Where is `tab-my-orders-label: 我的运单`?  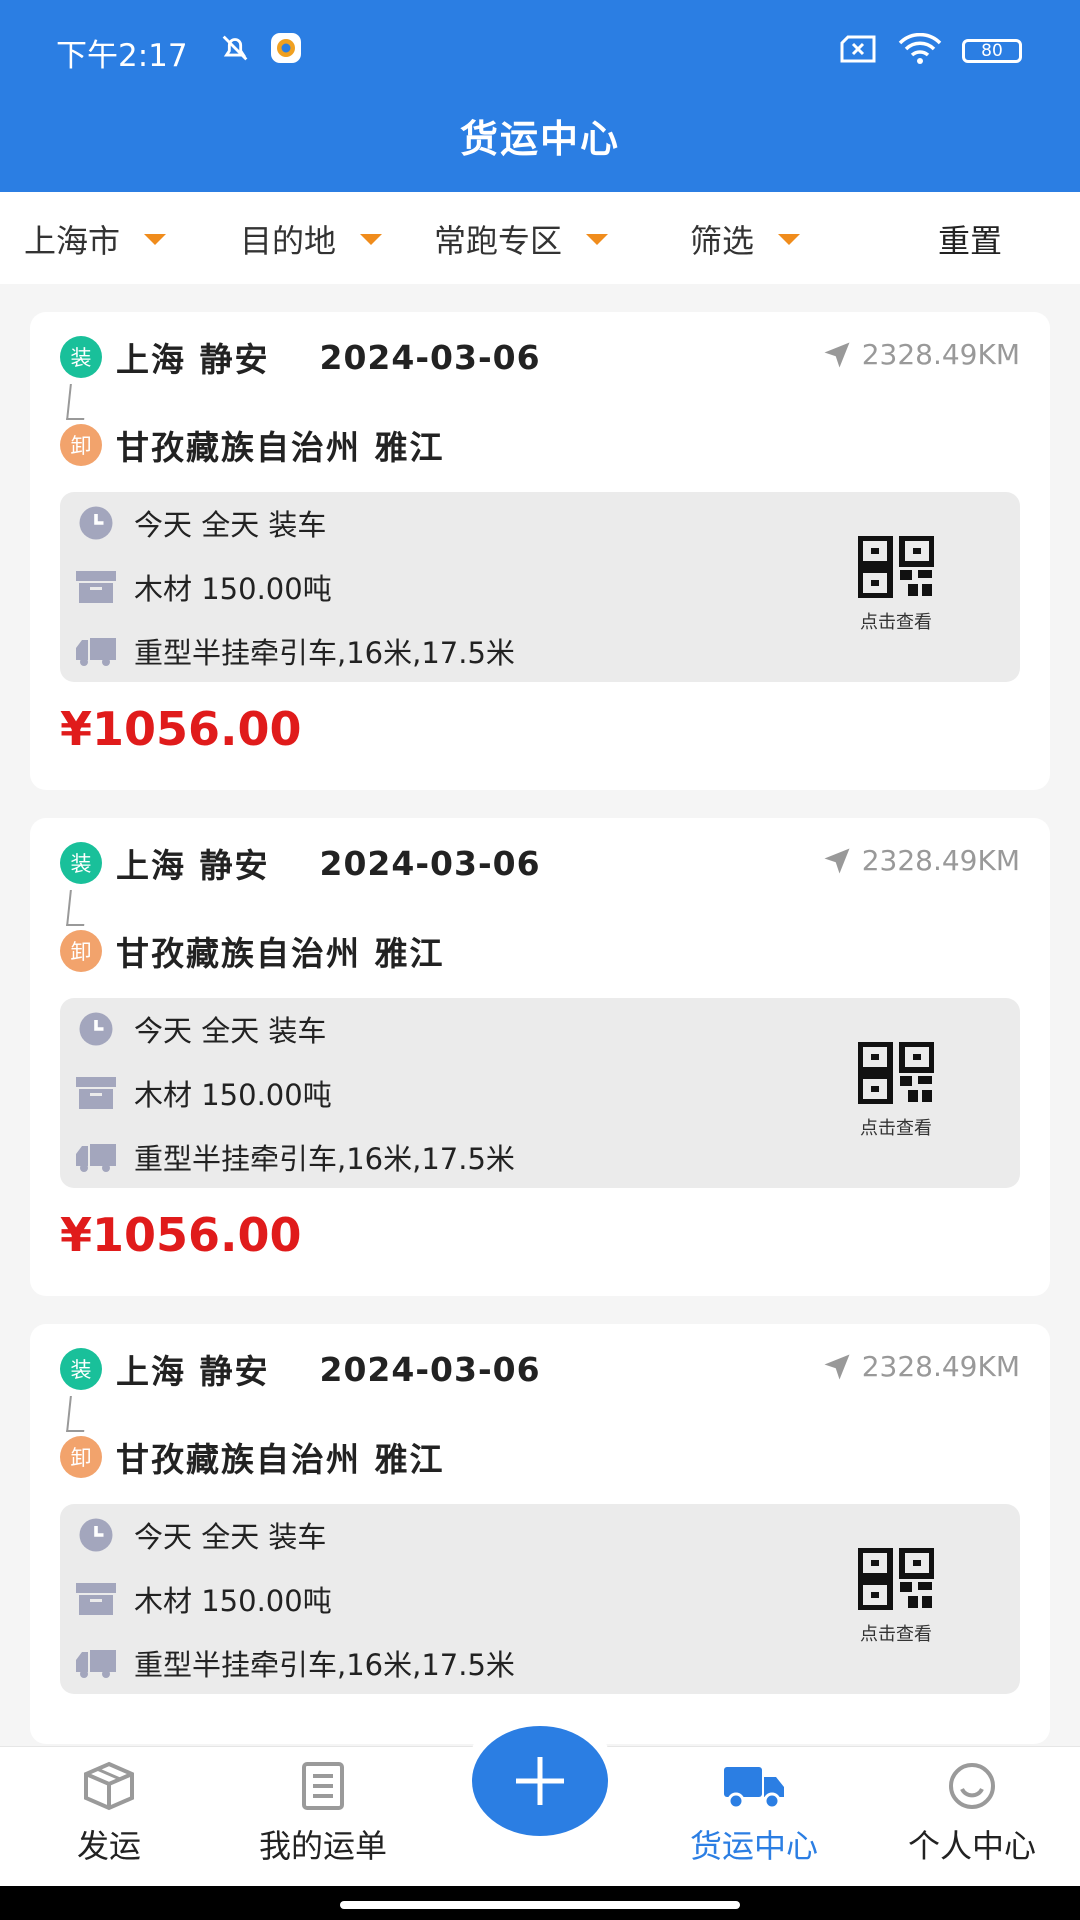 tab-my-orders-label: 我的运单 is located at coordinates (322, 1846).